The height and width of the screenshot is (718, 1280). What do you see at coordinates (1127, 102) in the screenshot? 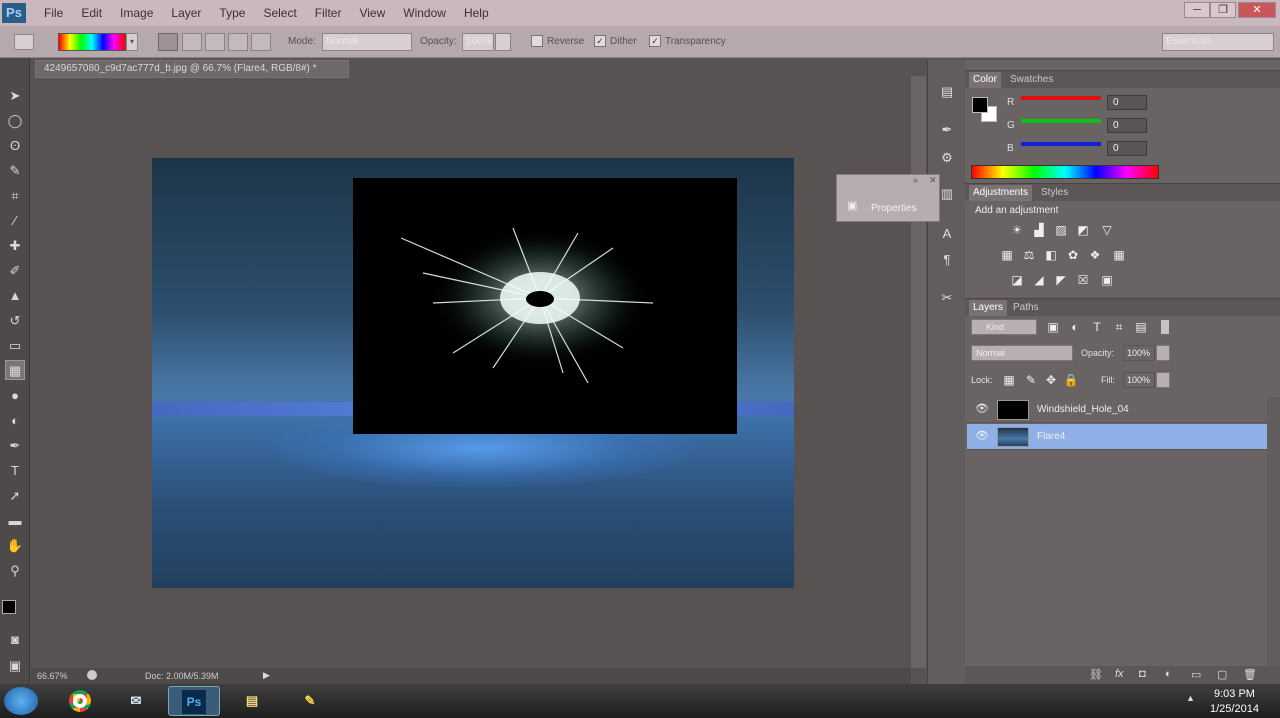
I see `red-value: 0` at bounding box center [1127, 102].